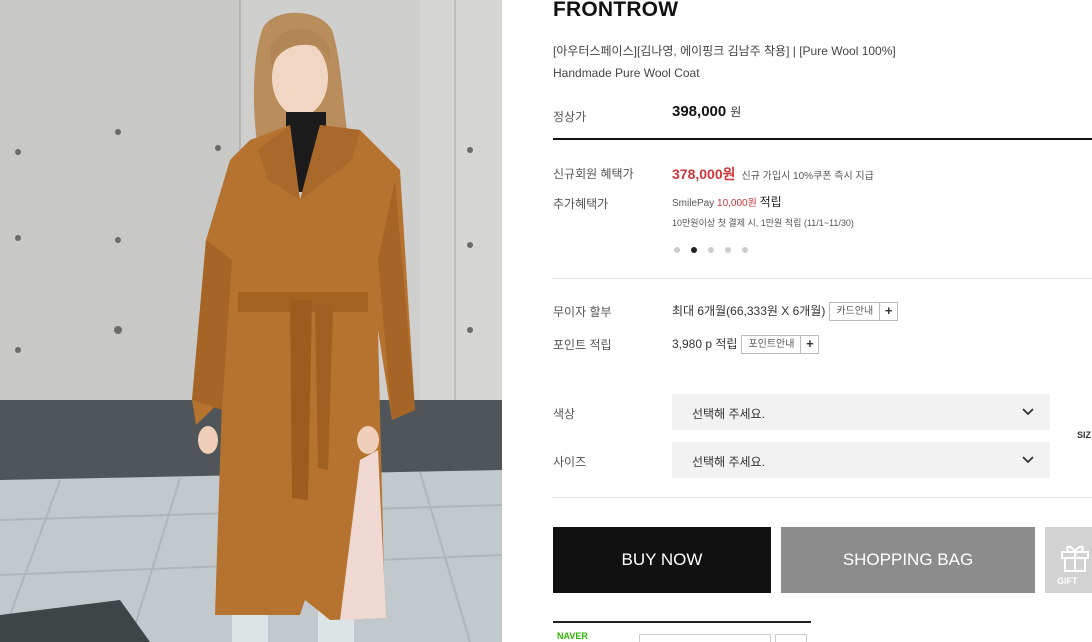 Image resolution: width=1092 pixels, height=642 pixels. I want to click on member-price: 378,000원, so click(704, 174).